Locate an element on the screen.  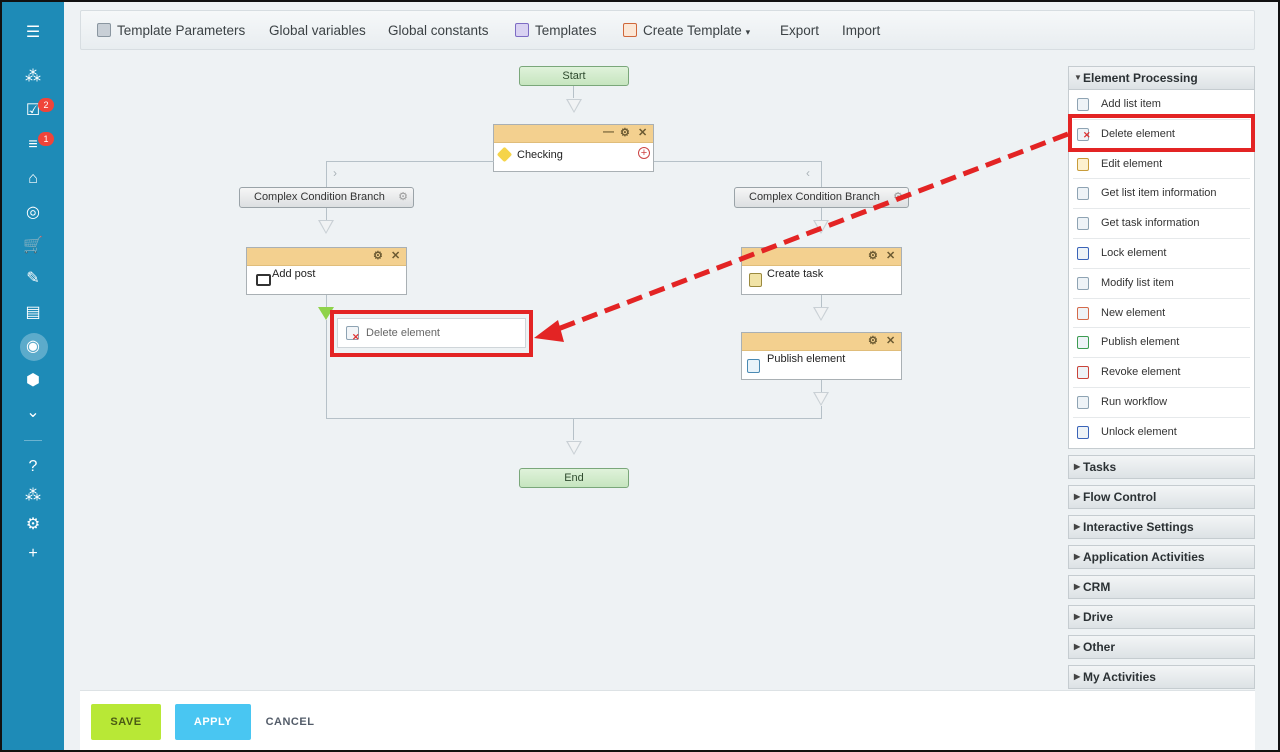
element-processing-group-header: ▼ Element Processing is located at coordinates (1161, 78).